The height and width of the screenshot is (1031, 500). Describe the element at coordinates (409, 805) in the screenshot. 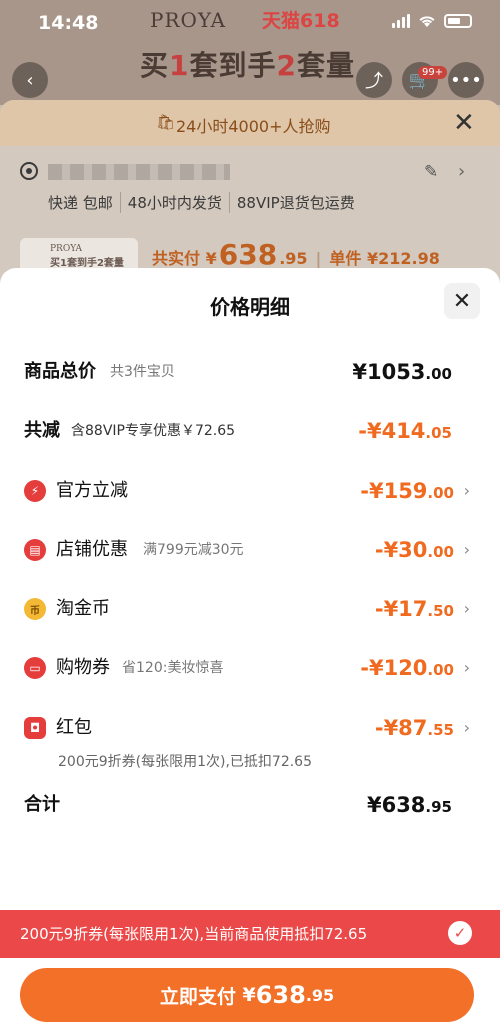

I see `sum-amount: ¥638.95` at that location.